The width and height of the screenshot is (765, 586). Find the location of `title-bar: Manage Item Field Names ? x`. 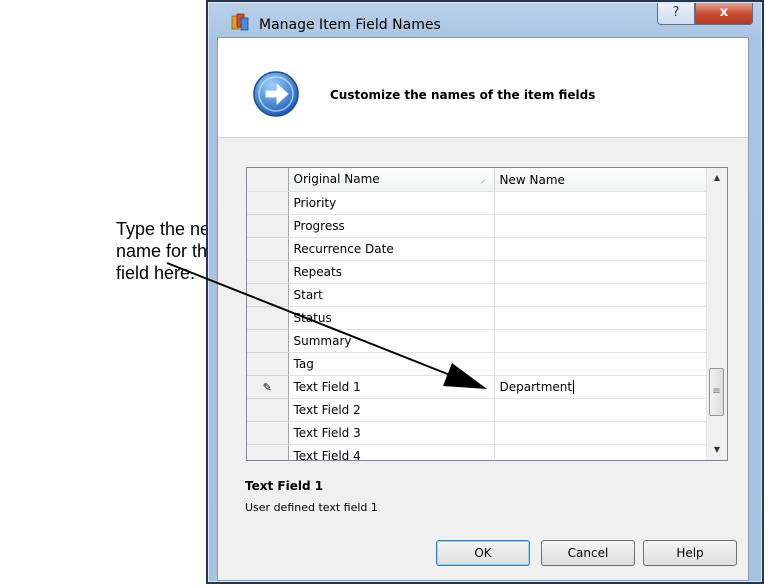

title-bar: Manage Item Field Names ? x is located at coordinates (485, 20).